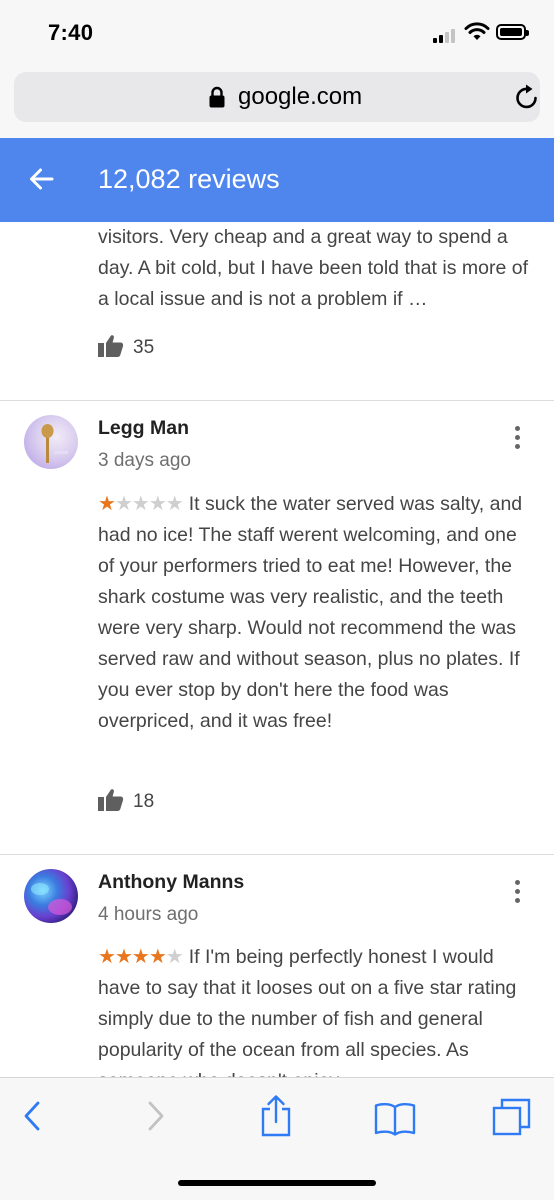 This screenshot has width=554, height=1200. I want to click on reviewer-name: Anthony Manns, so click(171, 882).